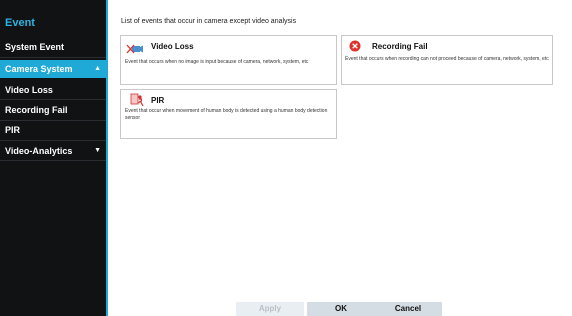 The width and height of the screenshot is (572, 316). I want to click on sidebar-item-recording-fail: Recording Fail, so click(53, 110).